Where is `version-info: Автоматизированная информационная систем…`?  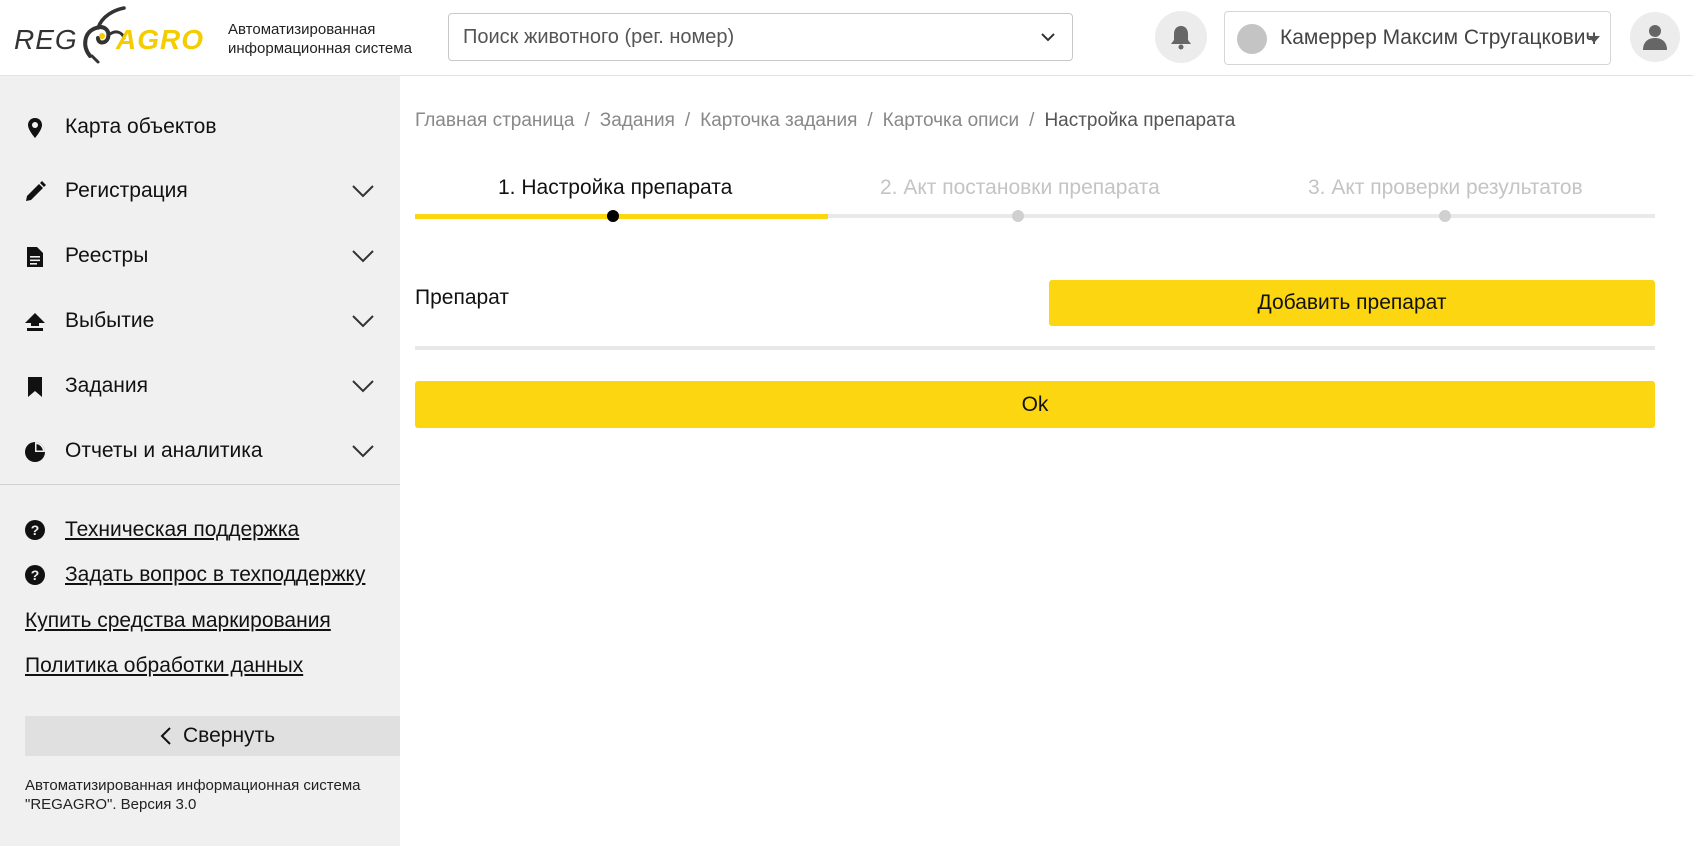
version-info: Автоматизированная информационная систем… is located at coordinates (205, 795).